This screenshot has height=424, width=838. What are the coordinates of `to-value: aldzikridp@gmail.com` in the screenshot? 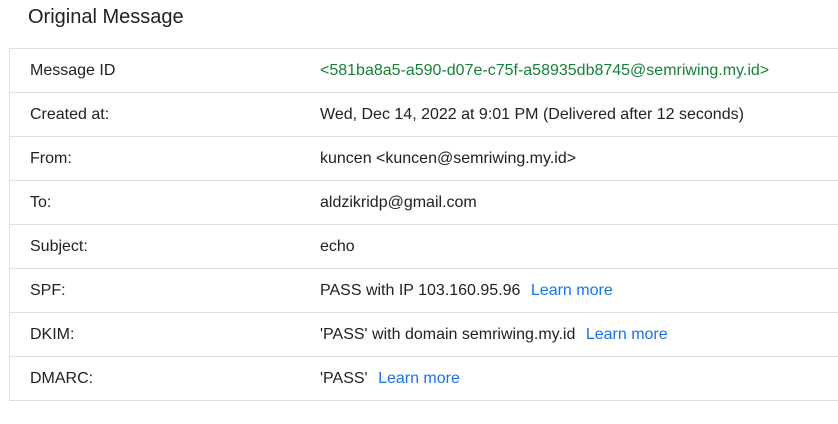 It's located at (398, 202).